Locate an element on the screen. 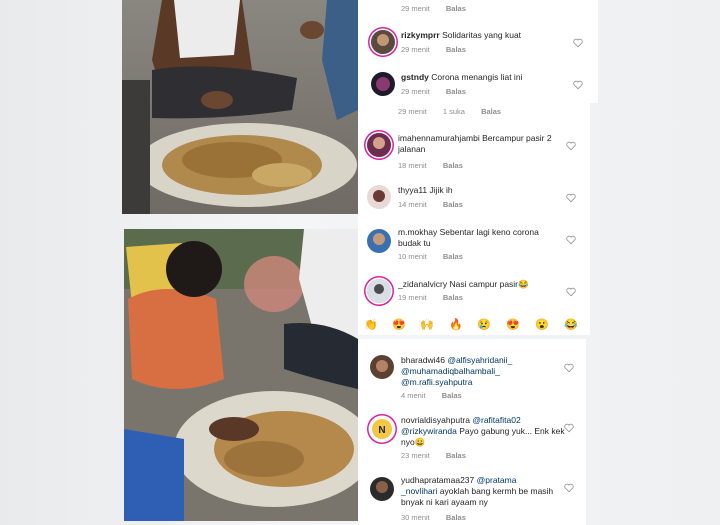 Image resolution: width=720 pixels, height=525 pixels. heart-eyes-emoji-button: 😍 is located at coordinates (399, 325).